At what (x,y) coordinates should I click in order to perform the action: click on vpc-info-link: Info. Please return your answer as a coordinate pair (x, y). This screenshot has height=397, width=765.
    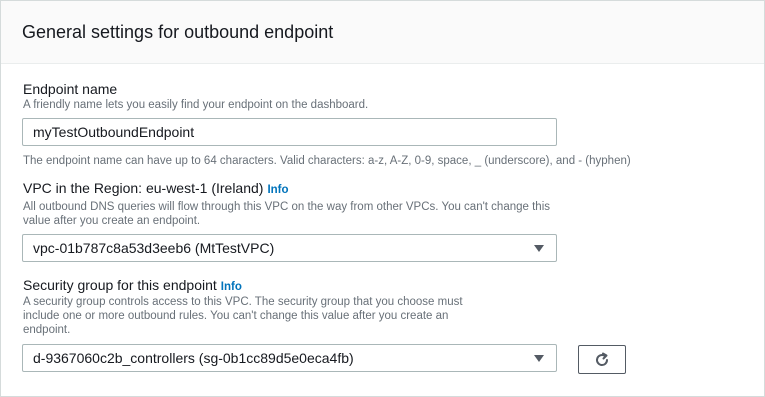
    Looking at the image, I should click on (277, 190).